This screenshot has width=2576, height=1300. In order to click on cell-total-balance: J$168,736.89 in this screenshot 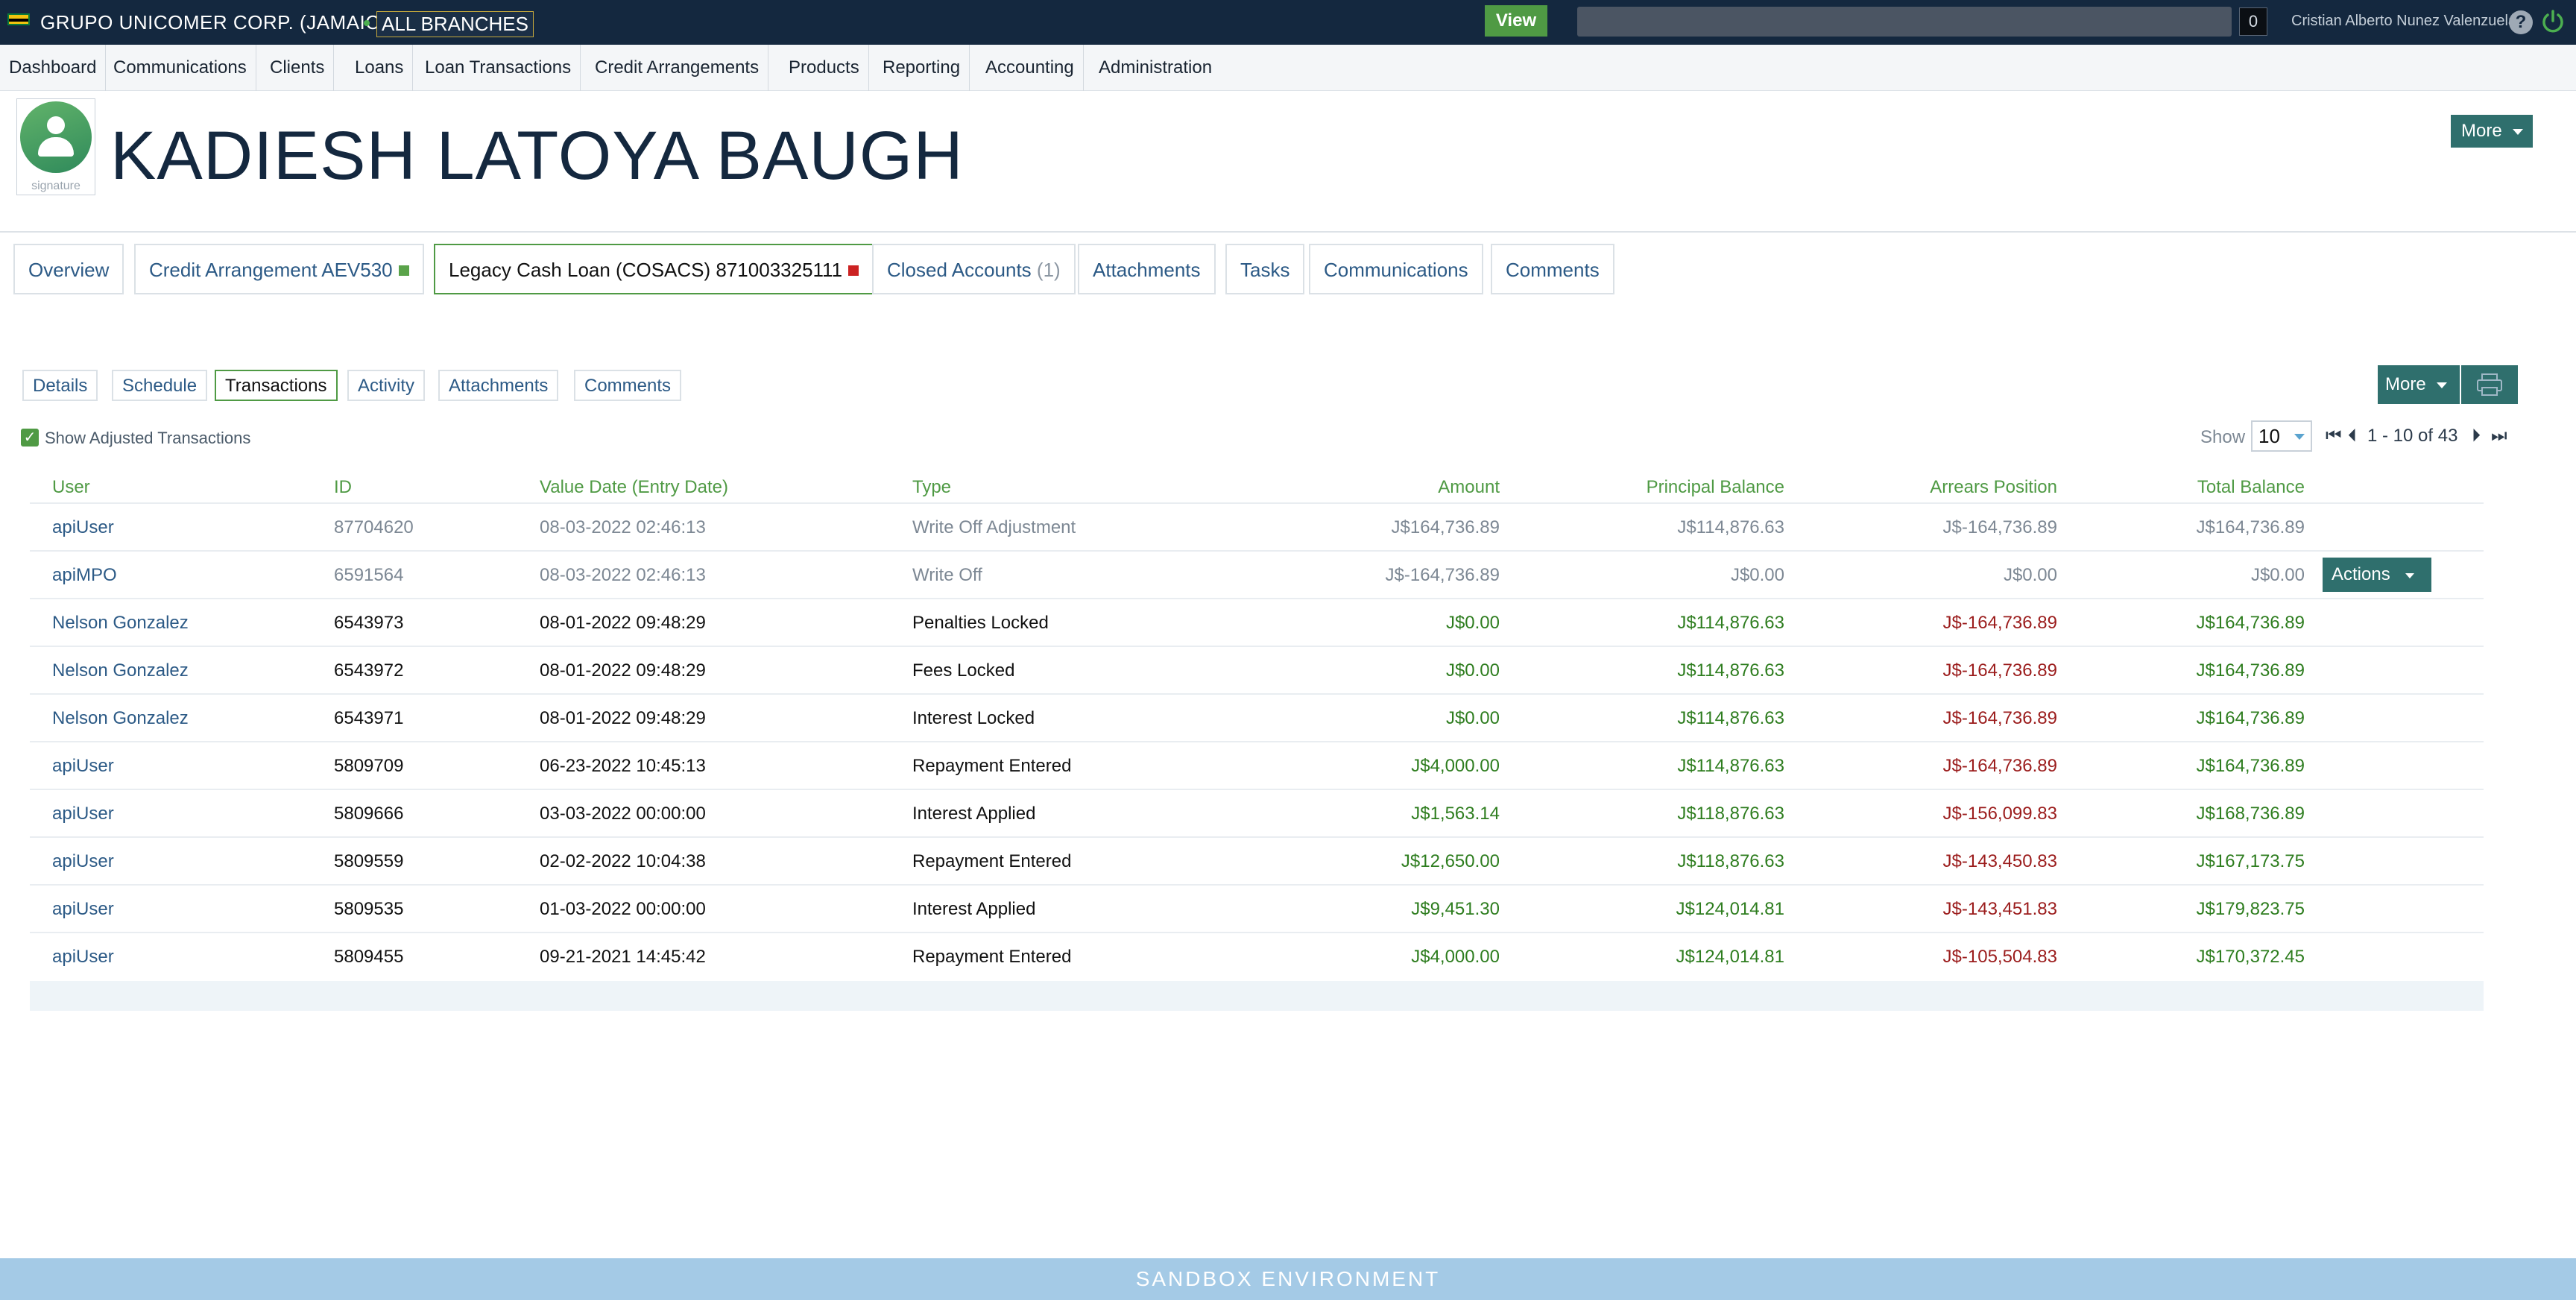, I will do `click(2250, 814)`.